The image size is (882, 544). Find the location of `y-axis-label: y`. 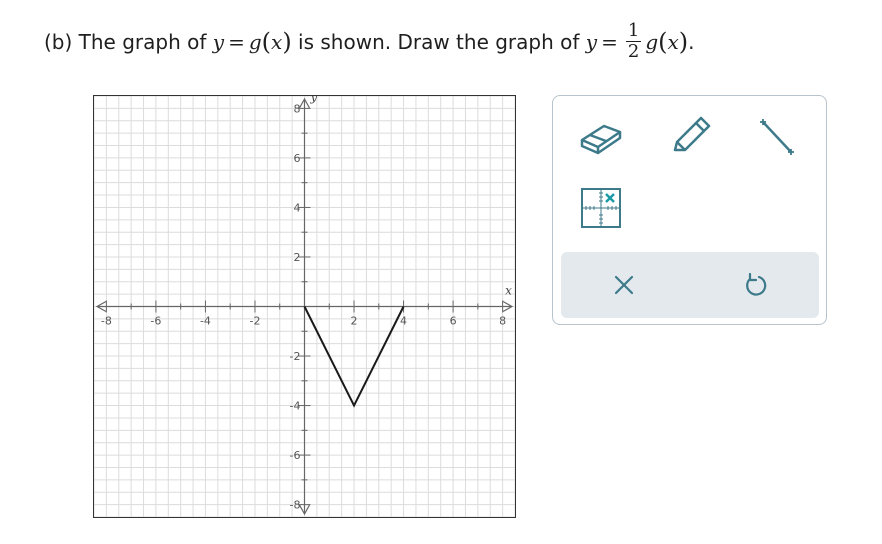

y-axis-label: y is located at coordinates (314, 100).